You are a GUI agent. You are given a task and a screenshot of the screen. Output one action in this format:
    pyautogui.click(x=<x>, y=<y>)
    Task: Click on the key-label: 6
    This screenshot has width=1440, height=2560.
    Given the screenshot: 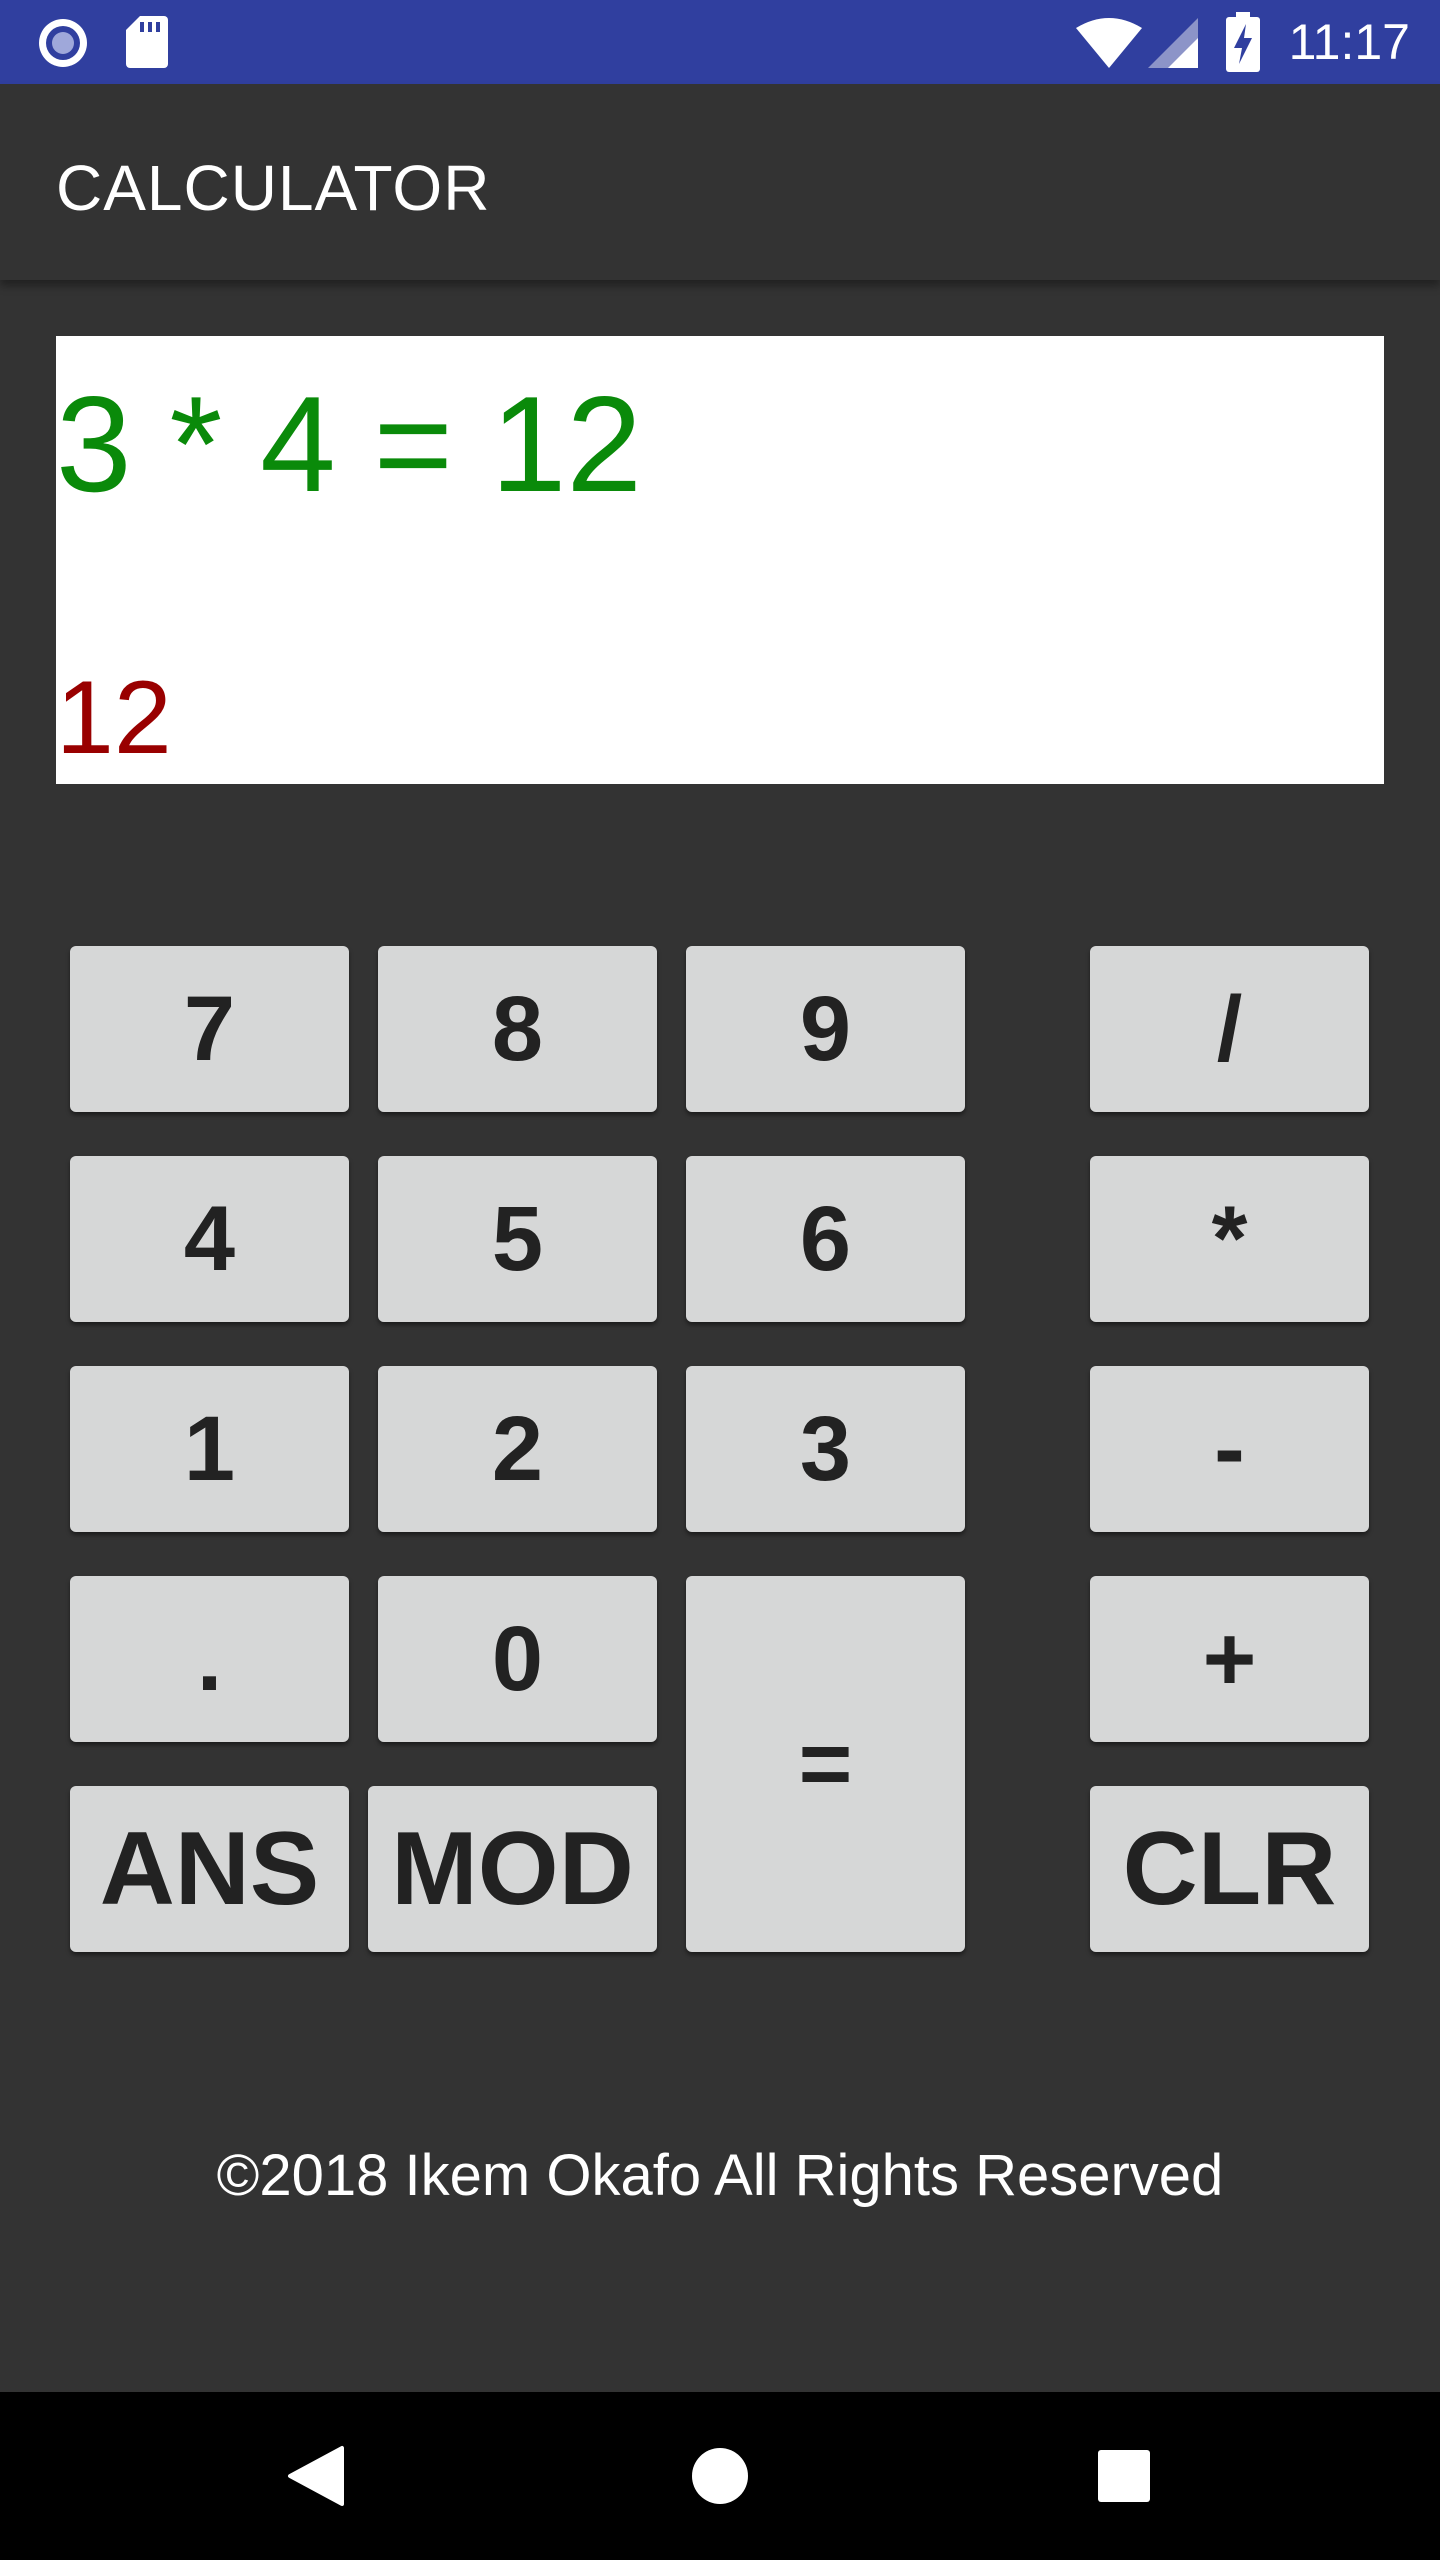 What is the action you would take?
    pyautogui.click(x=825, y=1238)
    